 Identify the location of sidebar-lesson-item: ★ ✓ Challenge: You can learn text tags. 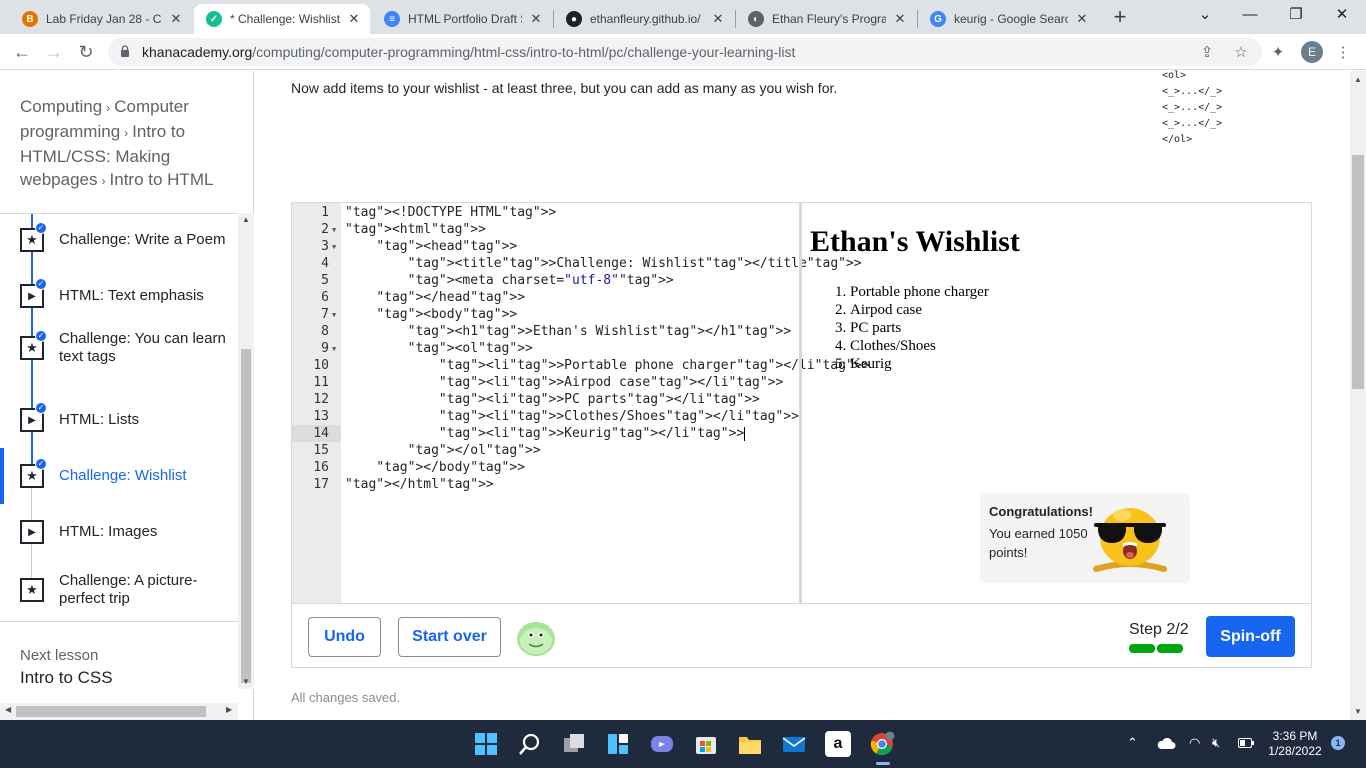
(119, 348).